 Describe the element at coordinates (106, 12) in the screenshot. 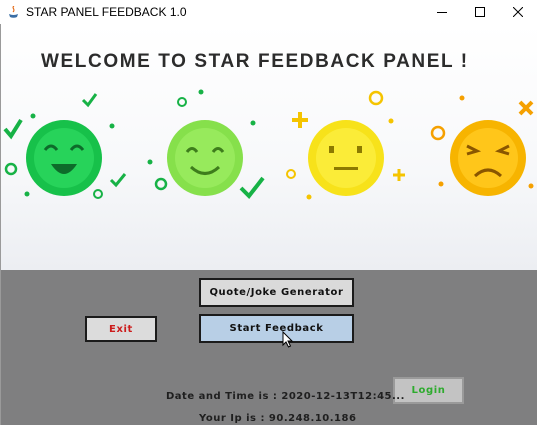

I see `window-title: STAR PANEL FEEDBACK 1.0` at that location.